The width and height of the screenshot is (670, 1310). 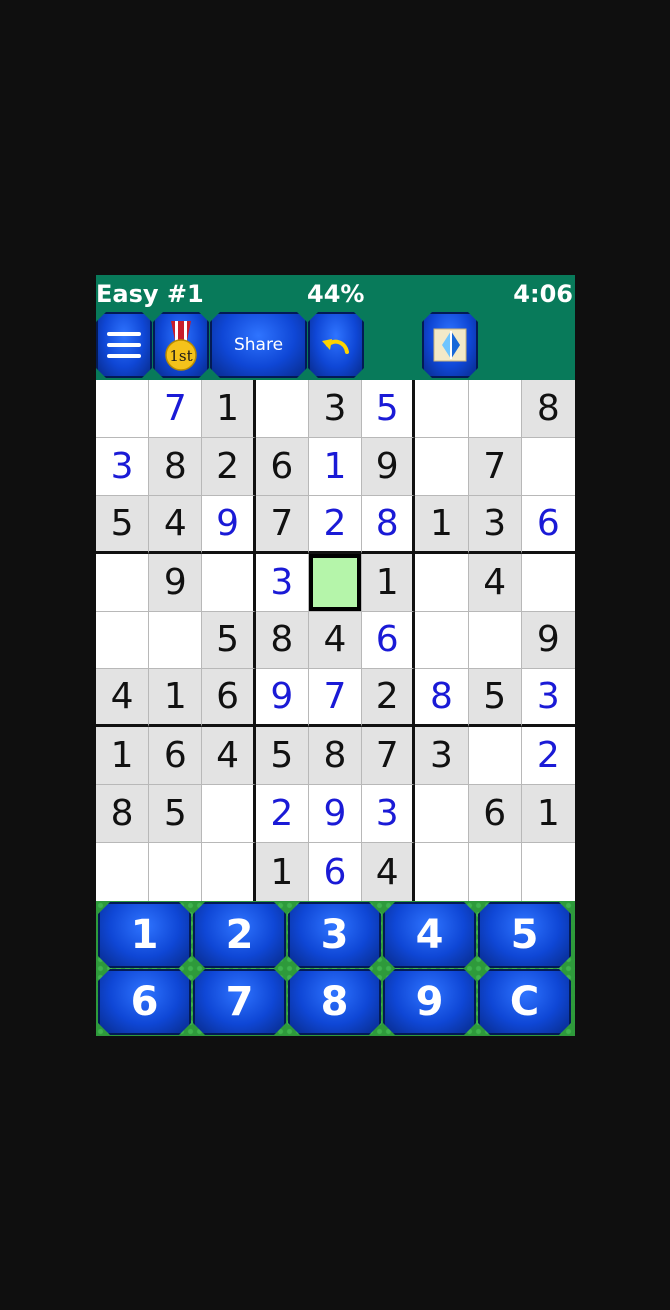 What do you see at coordinates (258, 345) in the screenshot?
I see `share-button: Share` at bounding box center [258, 345].